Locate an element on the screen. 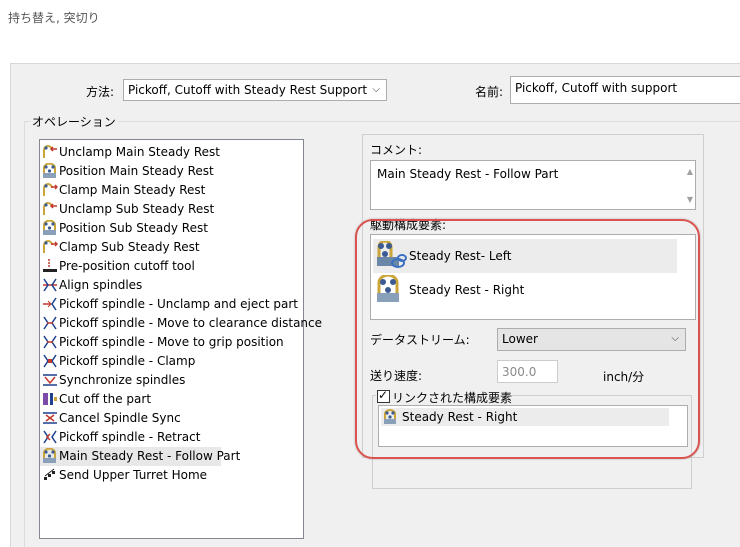 The height and width of the screenshot is (547, 740). operation-item: Synchronize spindles is located at coordinates (169, 380).